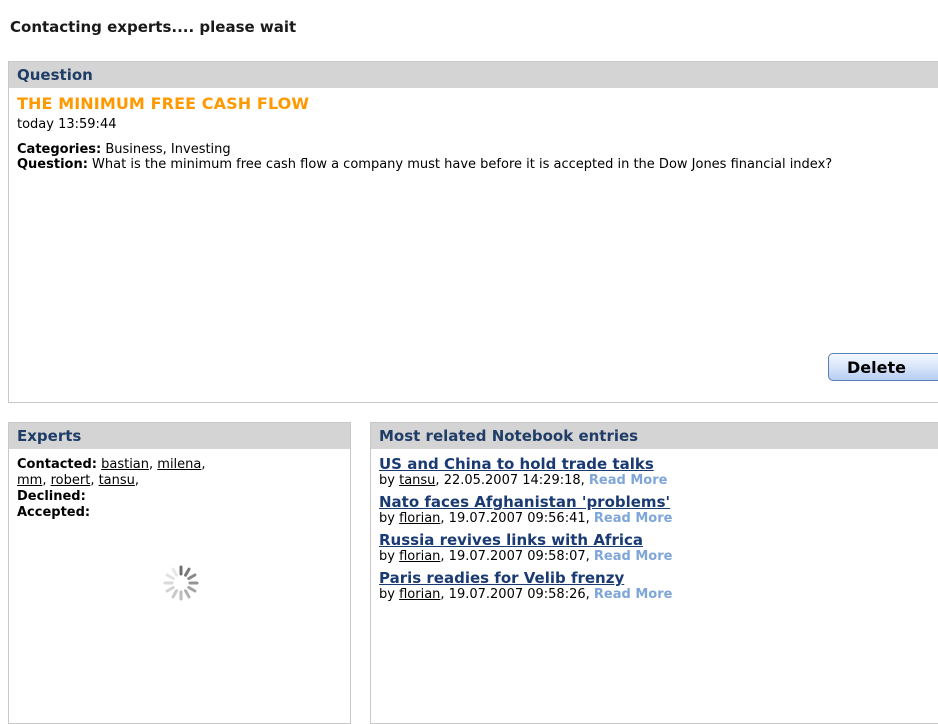 This screenshot has width=938, height=724. What do you see at coordinates (166, 149) in the screenshot?
I see `categories-value: Business, Investing` at bounding box center [166, 149].